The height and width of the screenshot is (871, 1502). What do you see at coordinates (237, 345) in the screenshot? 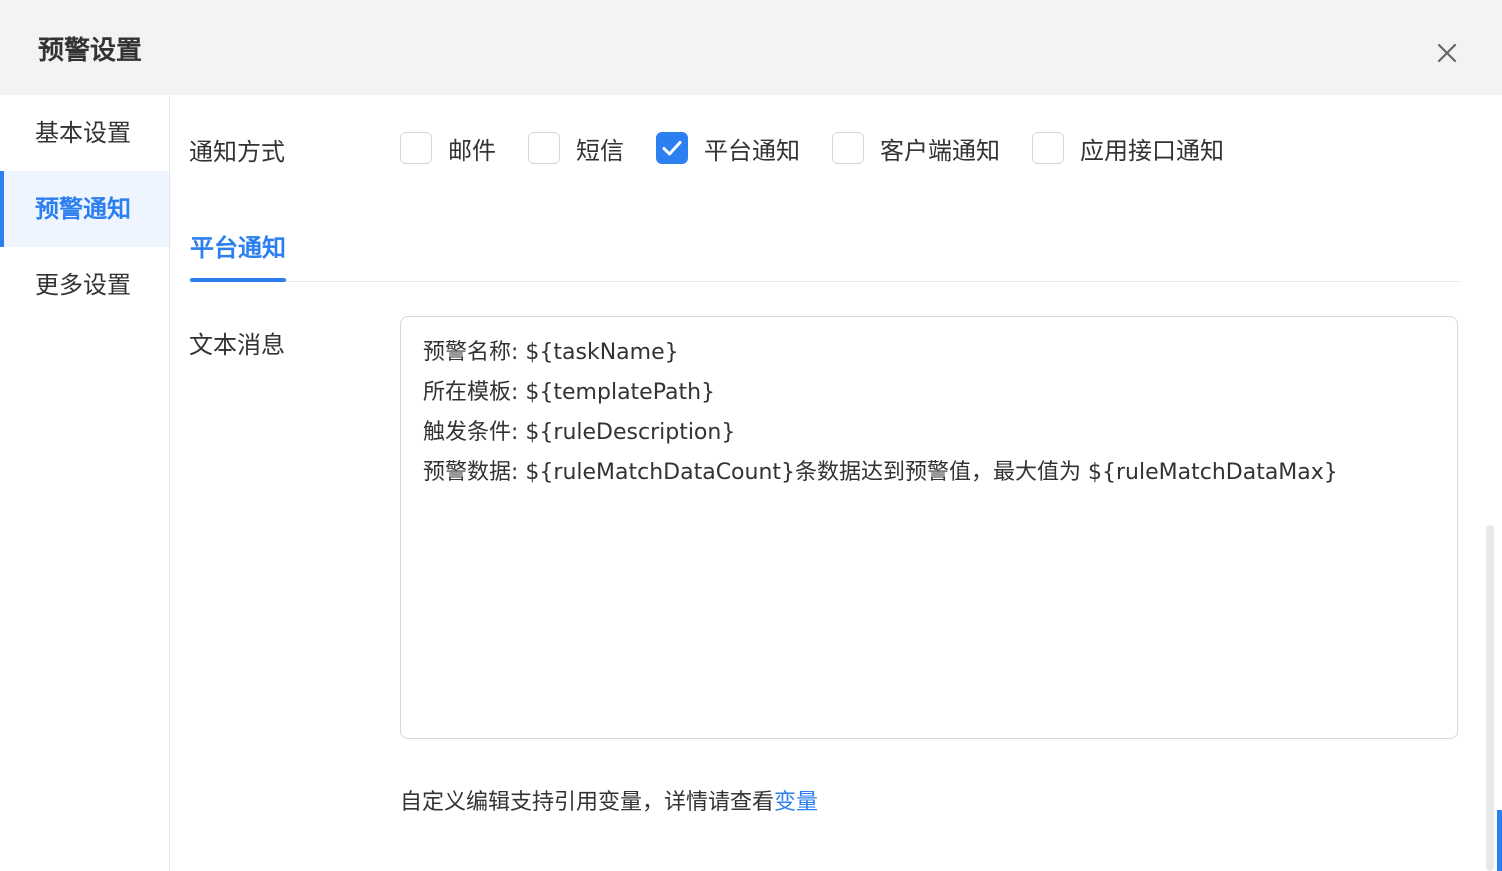
I see `text-message-label: 文本消息` at bounding box center [237, 345].